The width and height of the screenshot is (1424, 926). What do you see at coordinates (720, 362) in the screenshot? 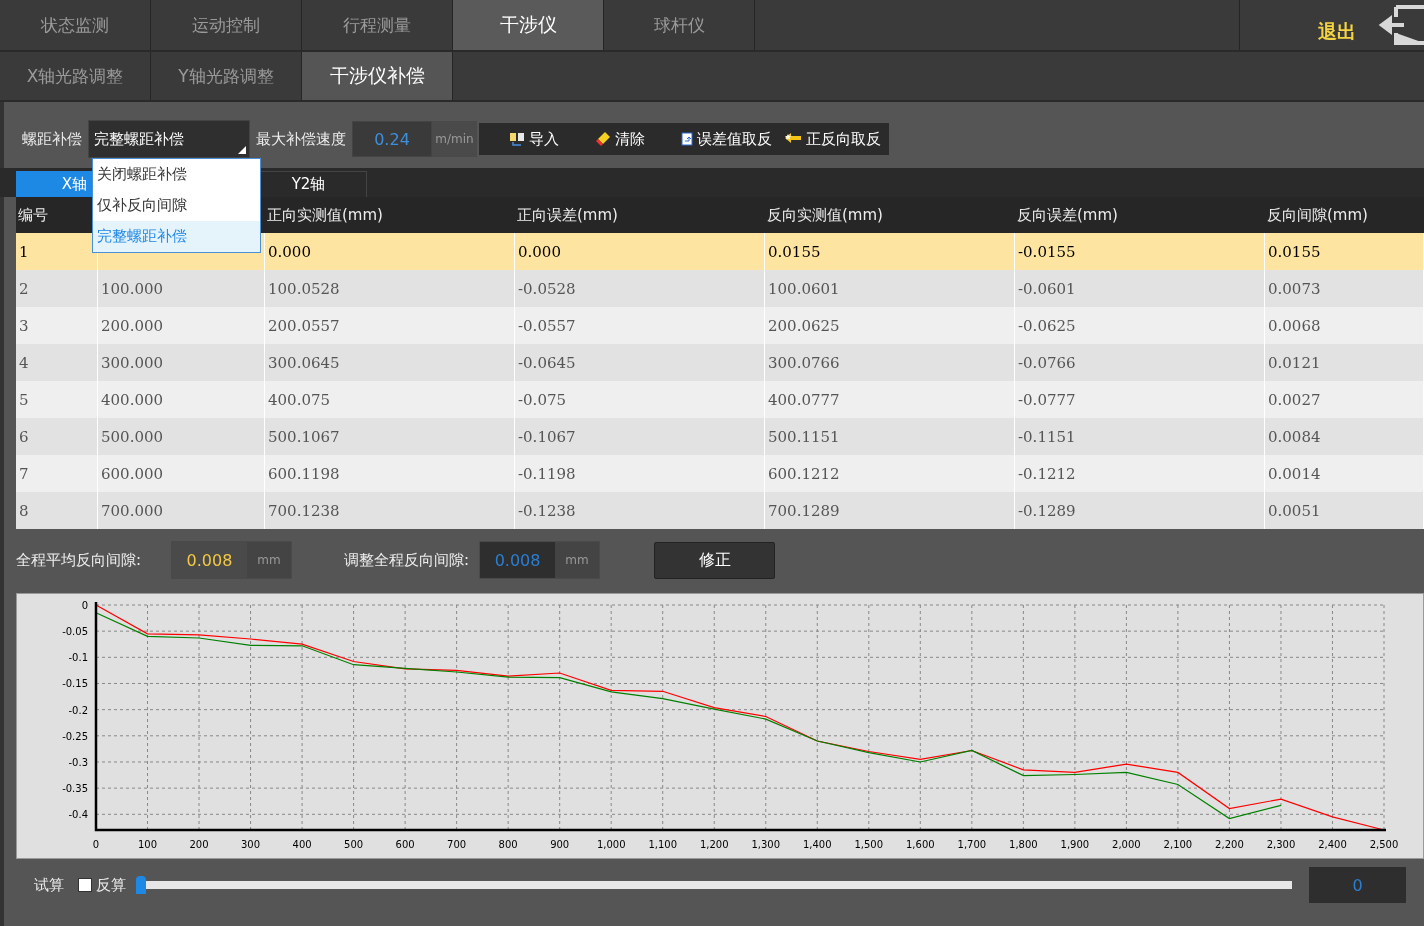
I see `table-row: 4 300.000 300.0645 -0.0645 300.0766 -0.0766 0.0121` at bounding box center [720, 362].